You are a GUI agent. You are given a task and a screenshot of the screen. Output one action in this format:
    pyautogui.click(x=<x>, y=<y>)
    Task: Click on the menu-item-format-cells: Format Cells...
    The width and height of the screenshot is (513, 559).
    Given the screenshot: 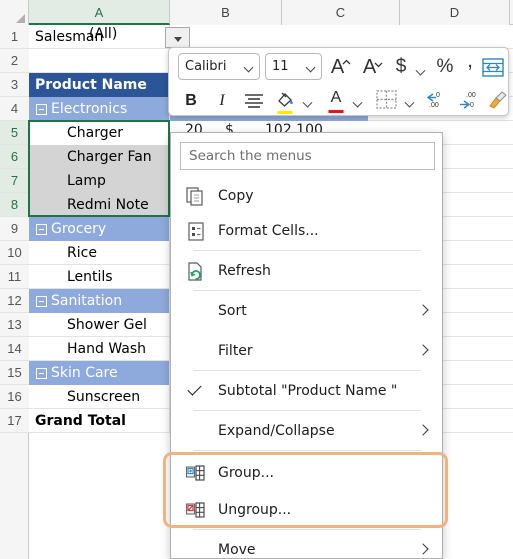 What is the action you would take?
    pyautogui.click(x=307, y=232)
    